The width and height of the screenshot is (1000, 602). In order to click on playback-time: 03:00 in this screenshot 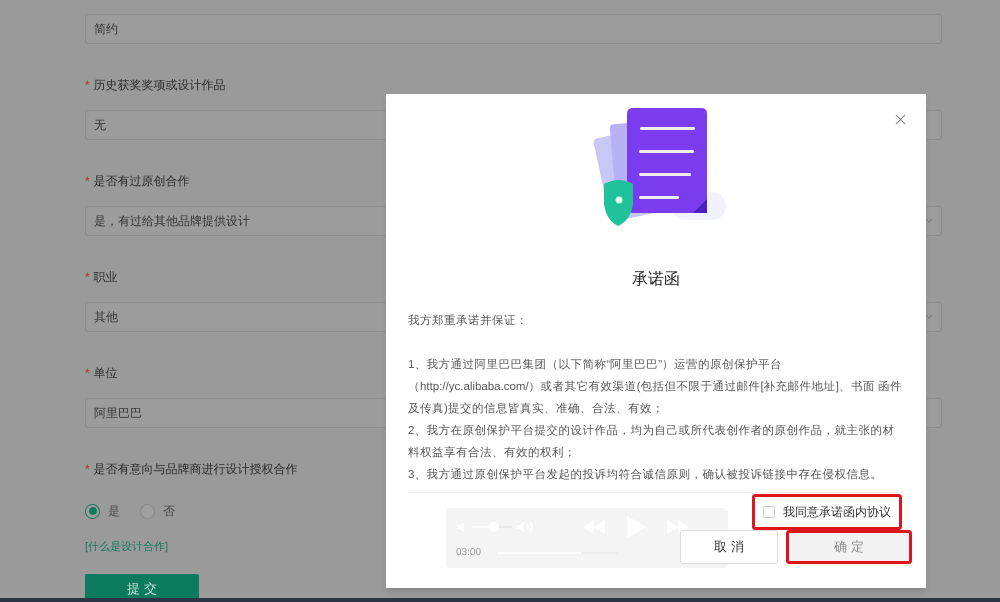, I will do `click(469, 553)`.